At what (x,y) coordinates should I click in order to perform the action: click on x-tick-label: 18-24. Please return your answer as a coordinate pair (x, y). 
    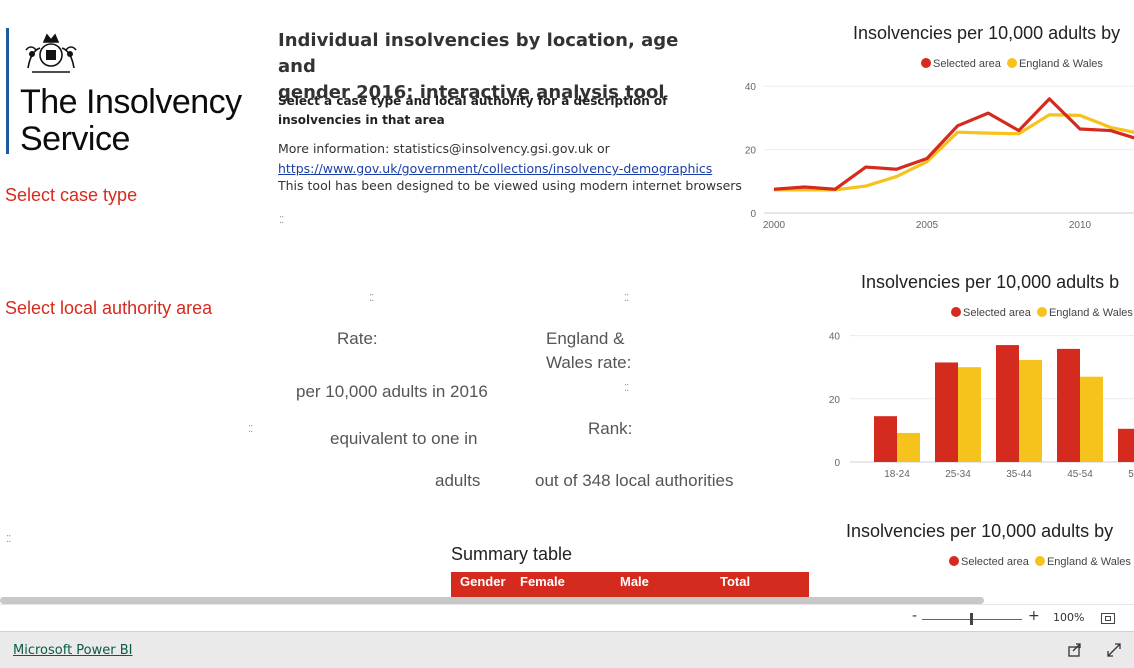
    Looking at the image, I should click on (897, 474).